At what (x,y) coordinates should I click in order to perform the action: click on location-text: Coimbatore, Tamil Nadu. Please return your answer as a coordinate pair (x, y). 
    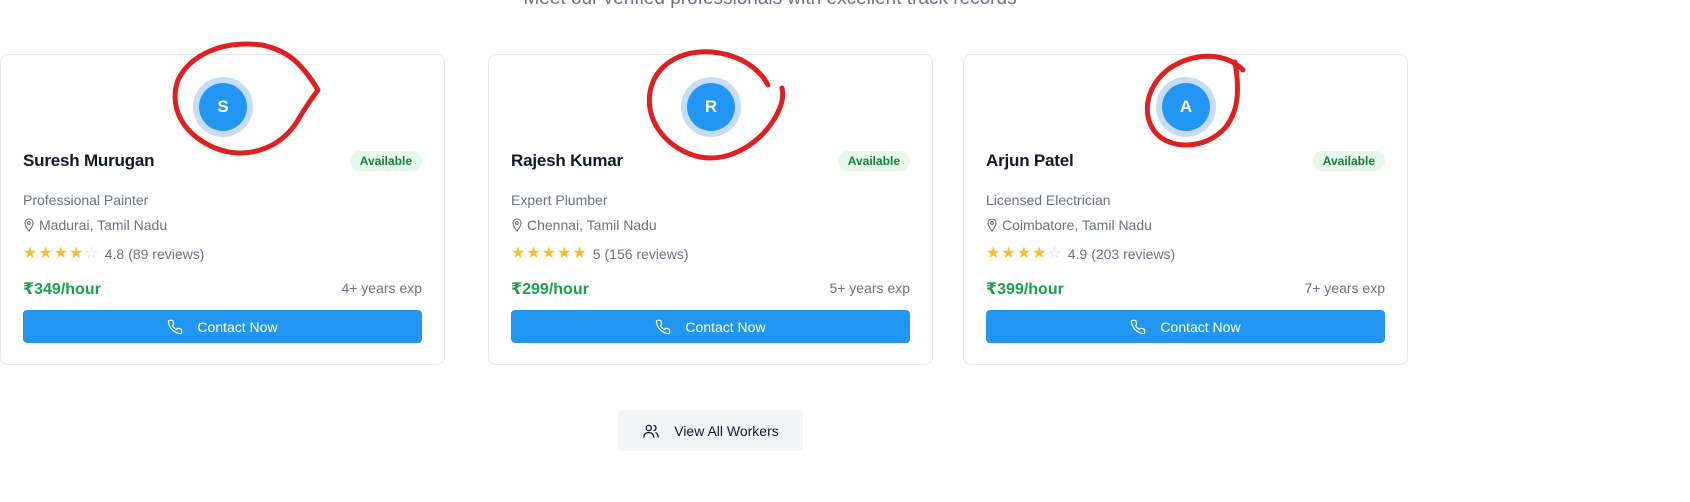
    Looking at the image, I should click on (1077, 225).